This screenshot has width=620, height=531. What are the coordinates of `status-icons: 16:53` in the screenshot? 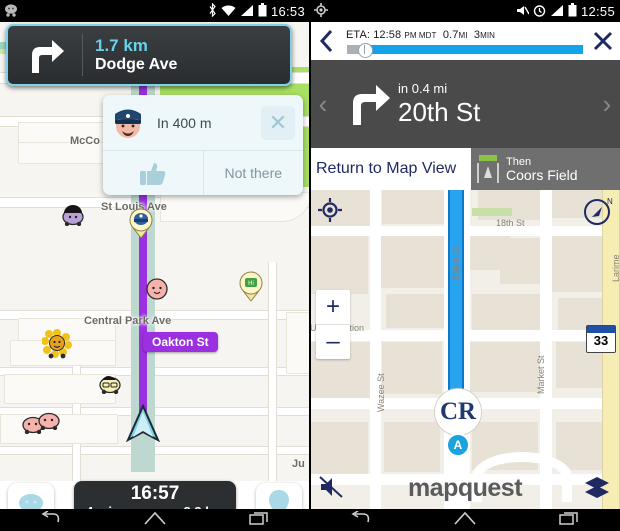 It's located at (259, 10).